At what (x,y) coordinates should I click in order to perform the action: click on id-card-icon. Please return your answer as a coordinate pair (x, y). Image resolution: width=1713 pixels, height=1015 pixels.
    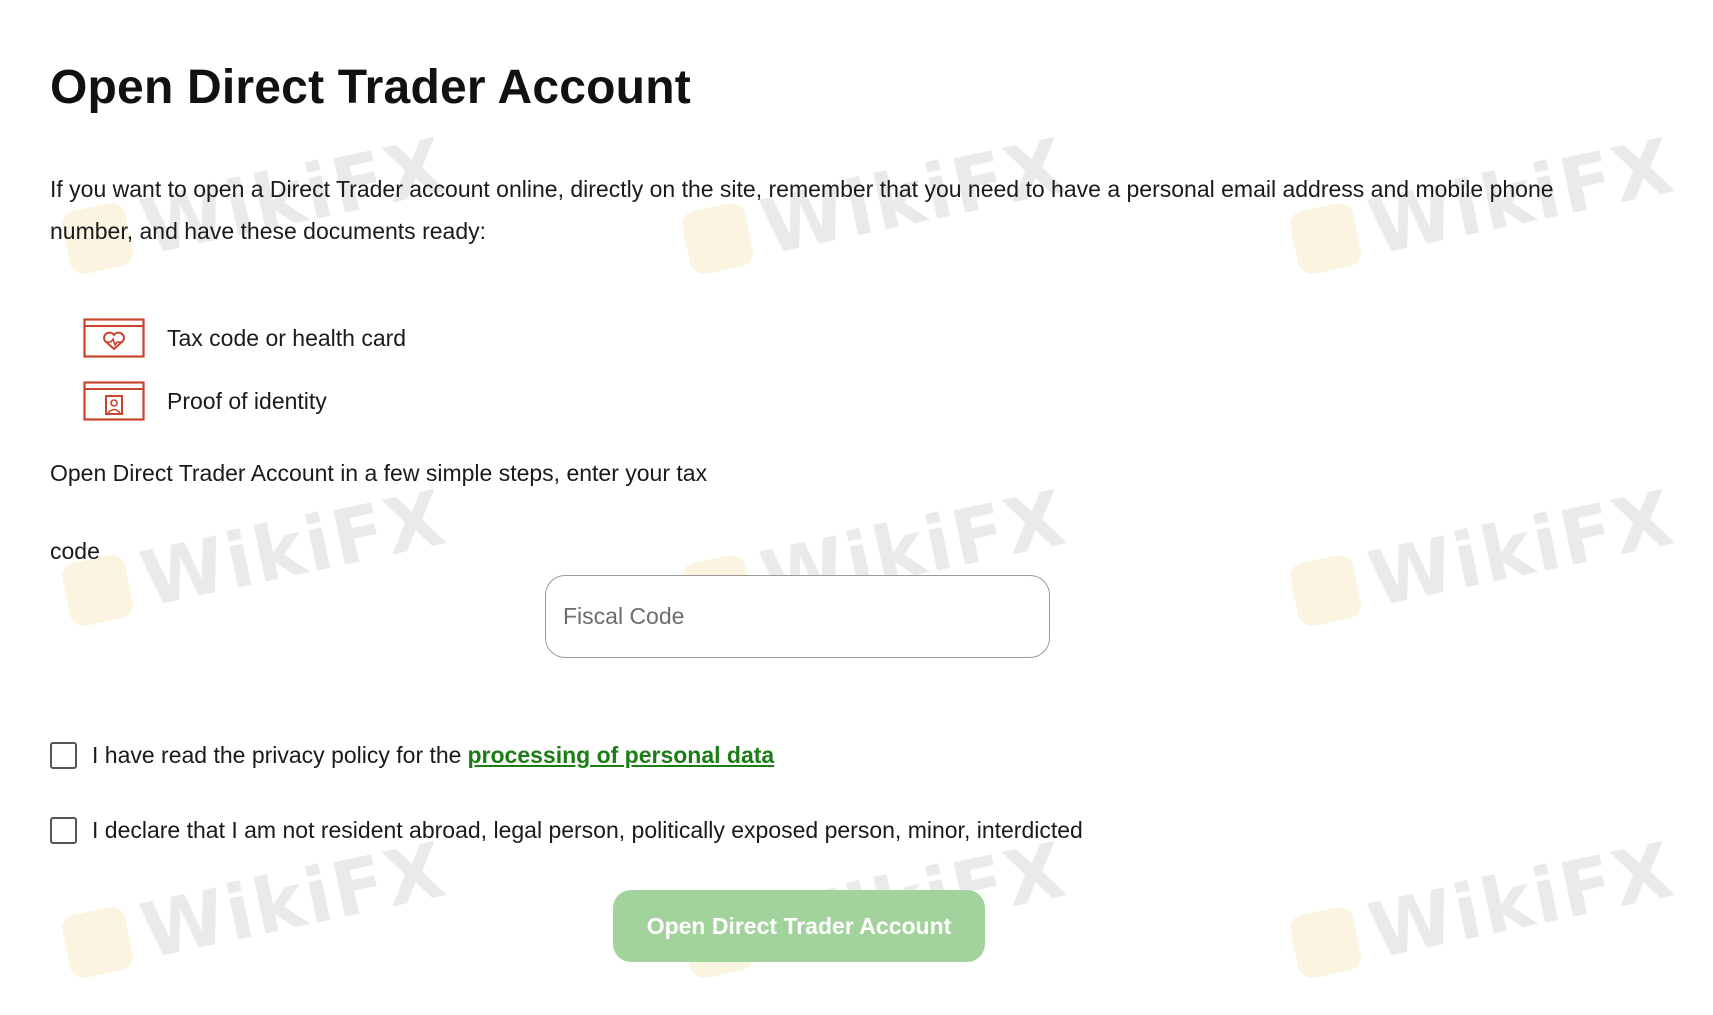
    Looking at the image, I should click on (114, 401).